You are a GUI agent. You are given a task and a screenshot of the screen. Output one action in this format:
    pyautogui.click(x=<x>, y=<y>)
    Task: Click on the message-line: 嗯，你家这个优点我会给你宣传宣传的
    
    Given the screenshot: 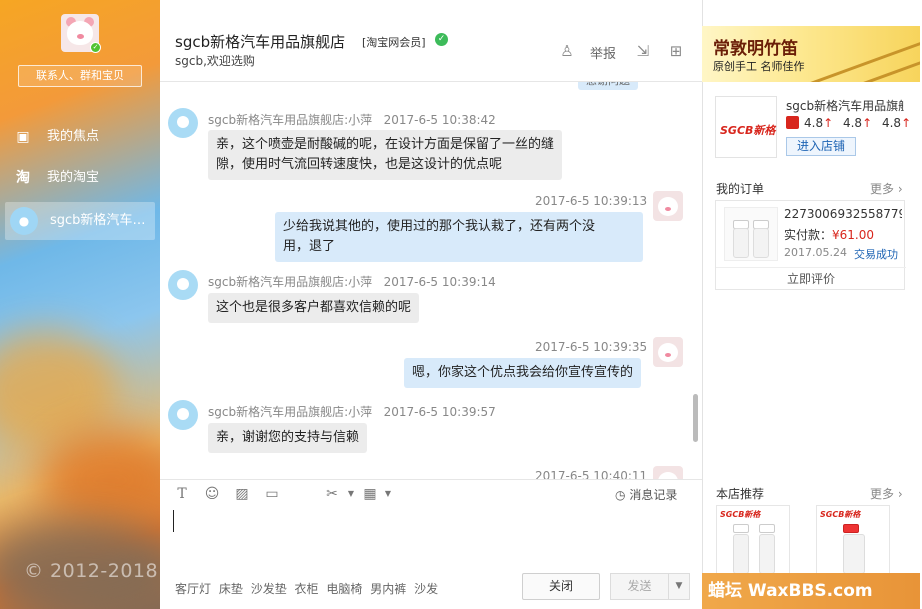 What is the action you would take?
    pyautogui.click(x=523, y=372)
    